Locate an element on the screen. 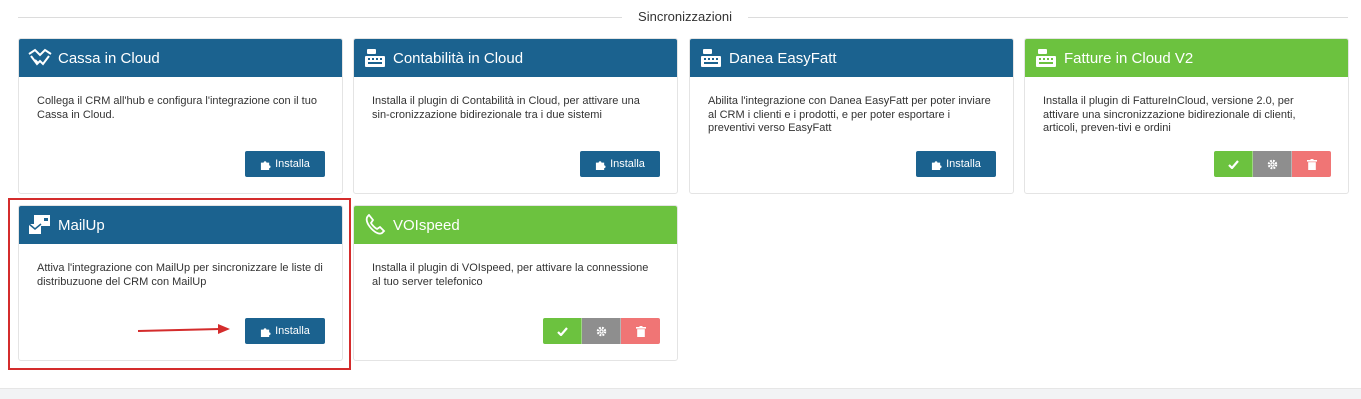 This screenshot has width=1361, height=399. card-header: VOIspeed is located at coordinates (515, 225).